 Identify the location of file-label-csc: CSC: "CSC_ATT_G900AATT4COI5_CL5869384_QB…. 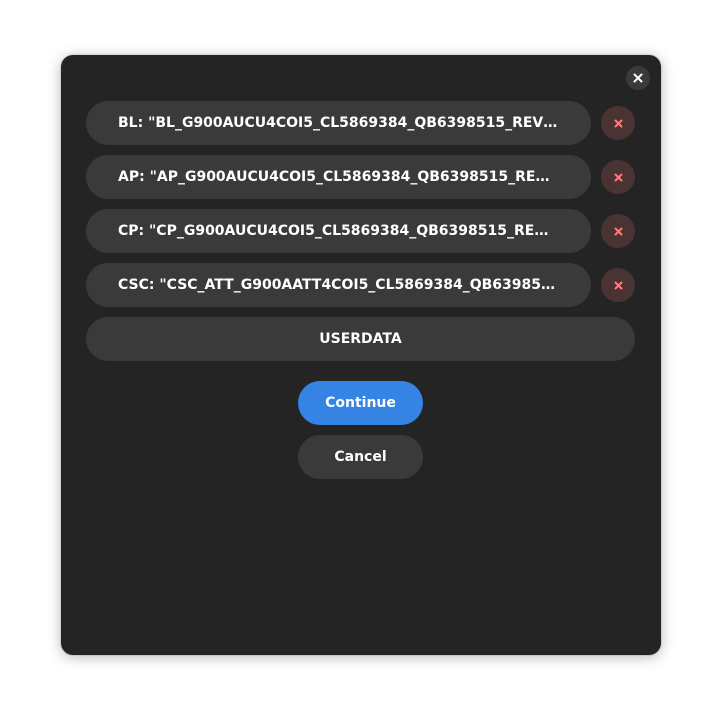
(338, 285).